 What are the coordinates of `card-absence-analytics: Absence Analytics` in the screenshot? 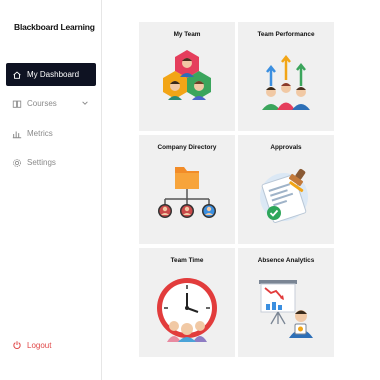 It's located at (286, 302).